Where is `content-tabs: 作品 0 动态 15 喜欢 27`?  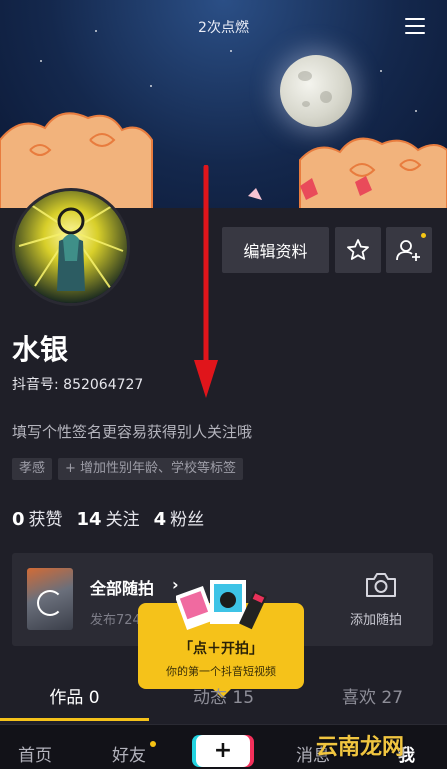 content-tabs: 作品 0 动态 15 喜欢 27 is located at coordinates (223, 704).